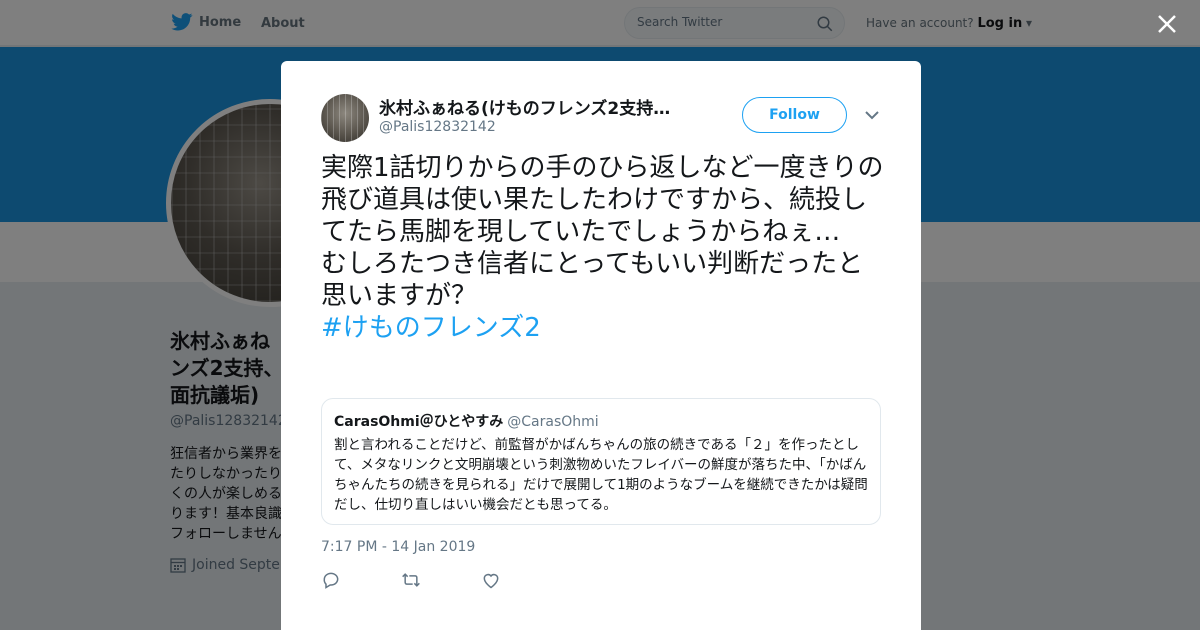  What do you see at coordinates (419, 422) in the screenshot?
I see `quoted-author-name: CarasOhmi＠ひとやすみ` at bounding box center [419, 422].